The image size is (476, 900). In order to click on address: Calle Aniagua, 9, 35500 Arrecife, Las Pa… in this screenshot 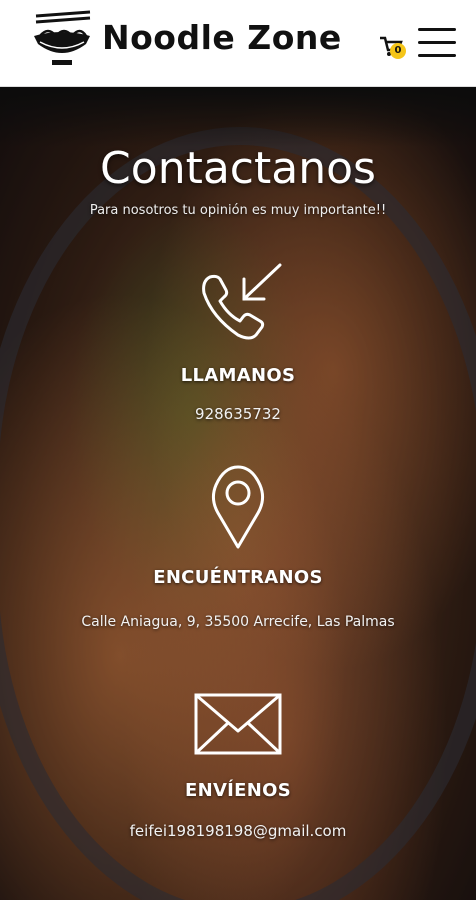, I will do `click(238, 622)`.